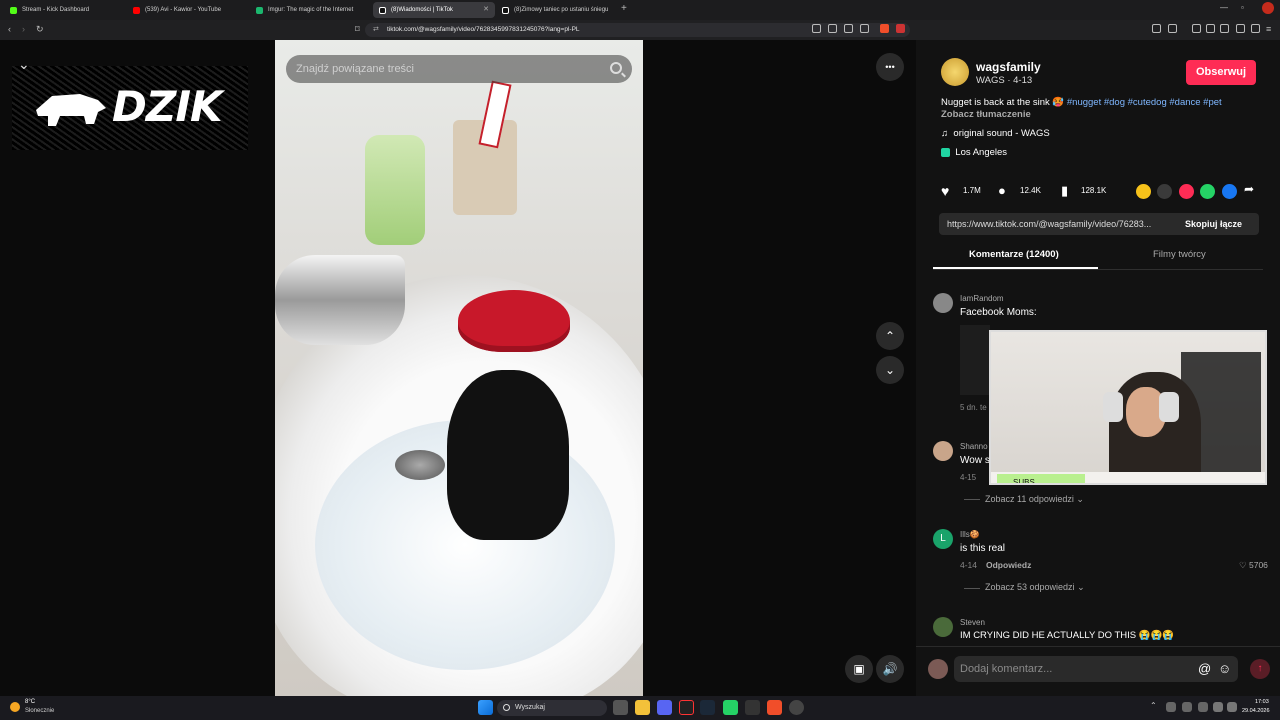 The image size is (1280, 720). What do you see at coordinates (1249, 189) in the screenshot?
I see `share-more-icon: ➦` at bounding box center [1249, 189].